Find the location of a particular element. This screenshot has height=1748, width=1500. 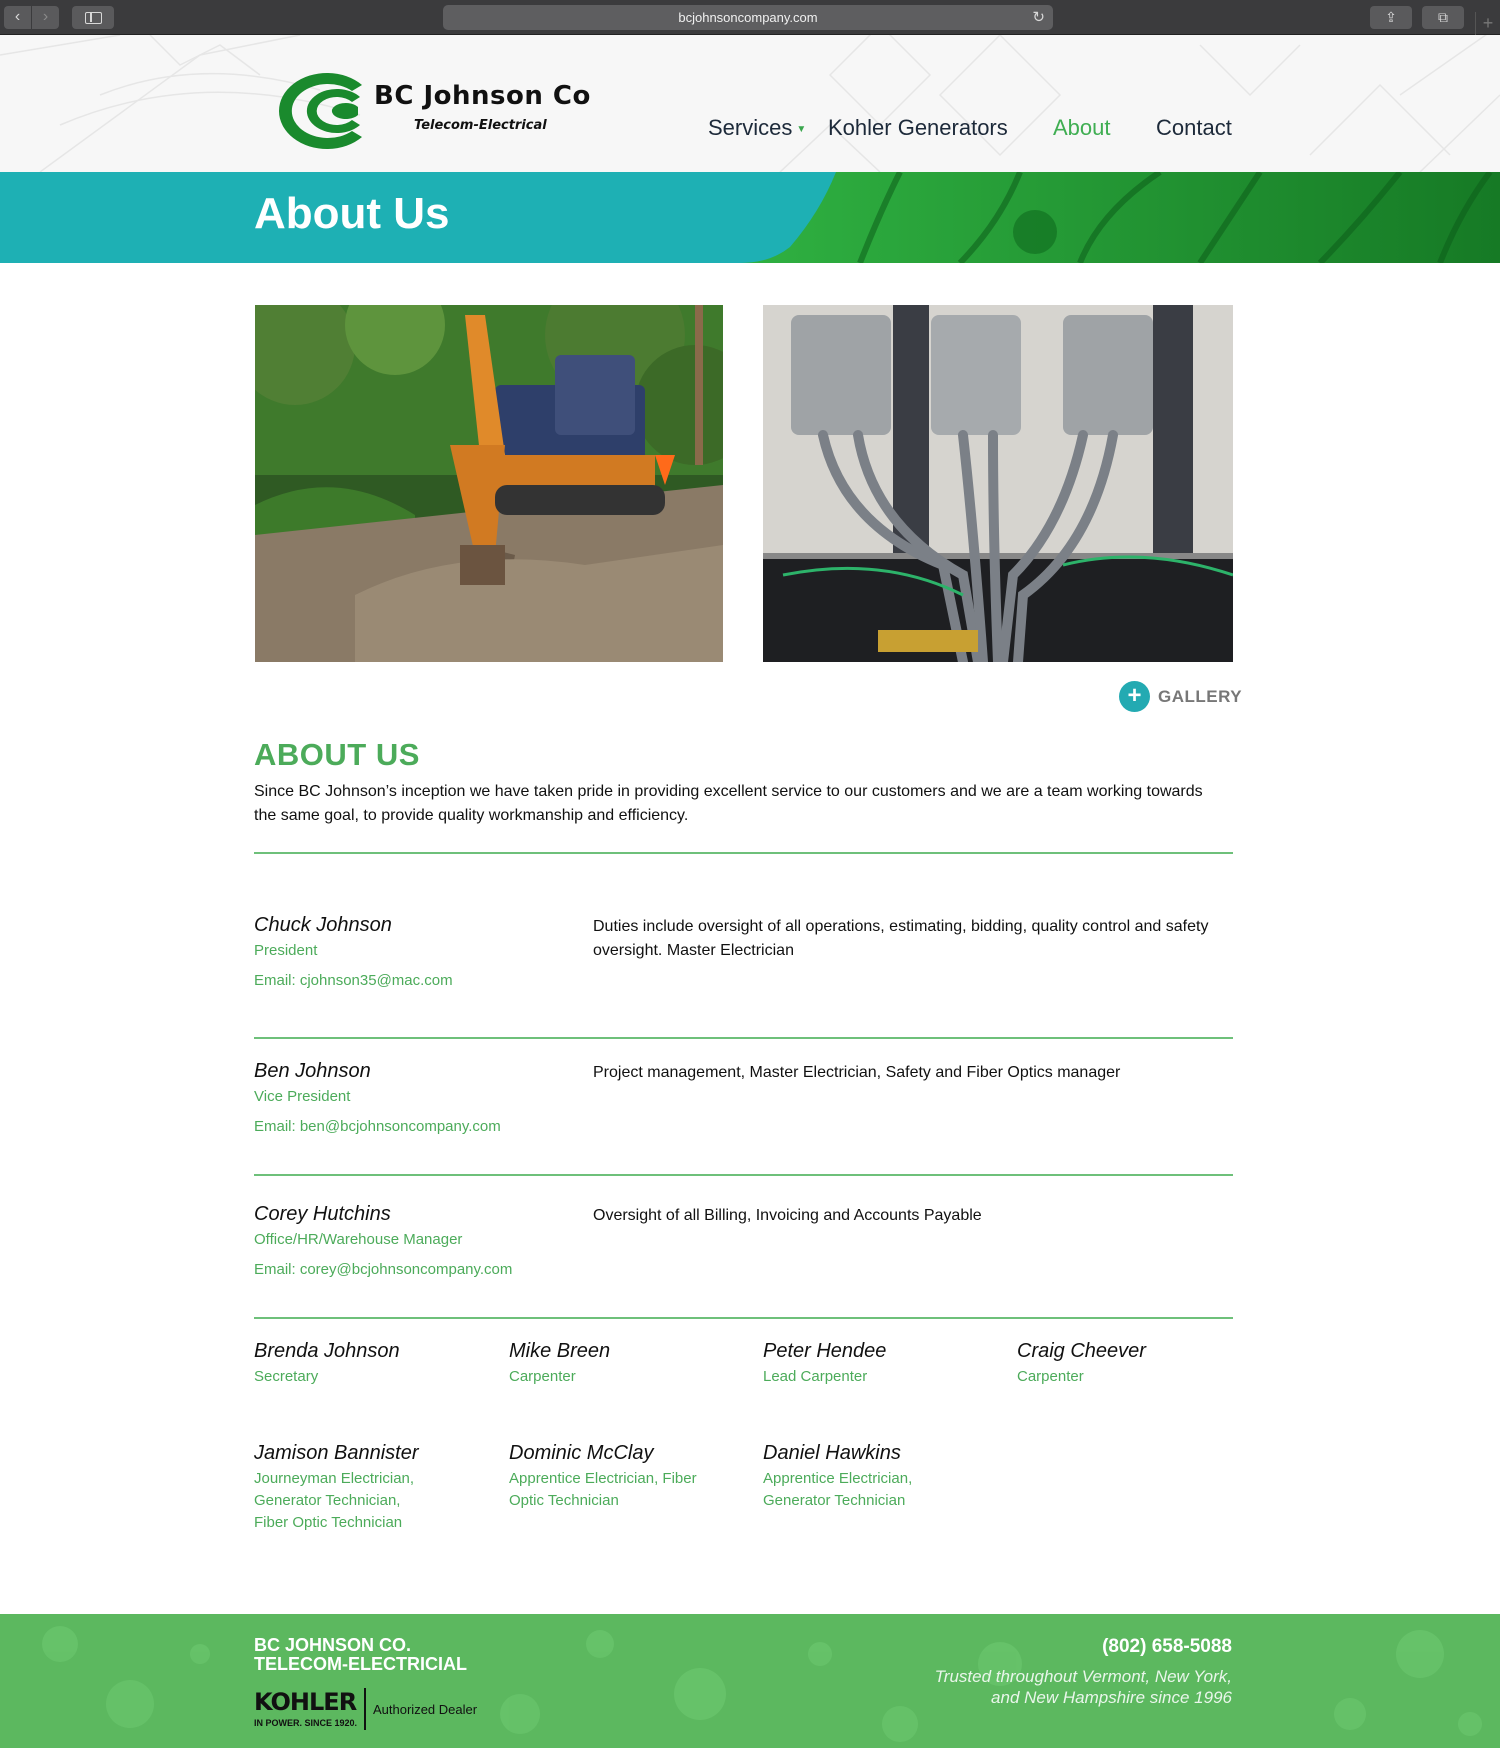

kohler-tagline: IN POWER. SINCE 1920. is located at coordinates (306, 1723).